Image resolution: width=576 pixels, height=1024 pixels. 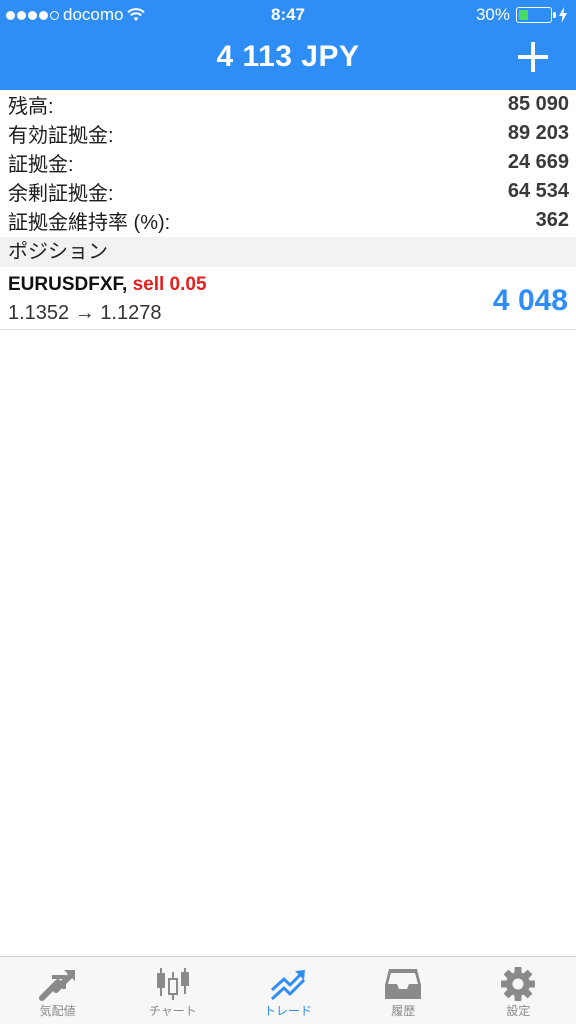 I want to click on tab-chart: チャート, so click(x=172, y=990).